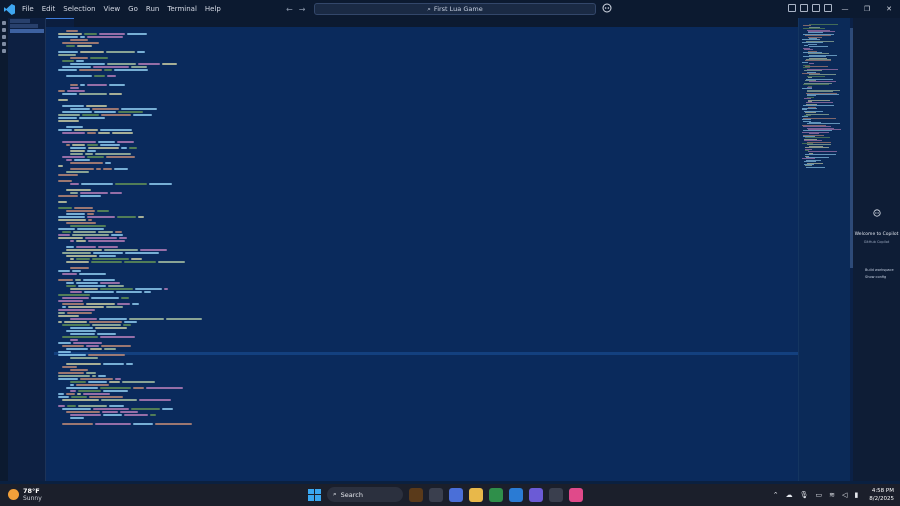  What do you see at coordinates (607, 8) in the screenshot?
I see `copilot-icon` at bounding box center [607, 8].